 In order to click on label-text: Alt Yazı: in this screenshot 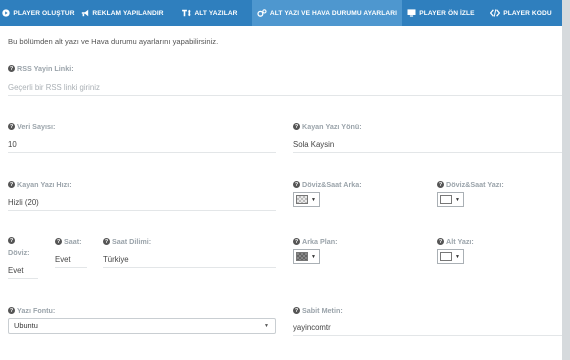, I will do `click(460, 241)`.